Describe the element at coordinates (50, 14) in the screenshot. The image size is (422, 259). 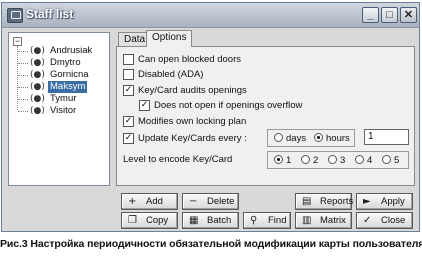
I see `window-title: Staff list` at that location.